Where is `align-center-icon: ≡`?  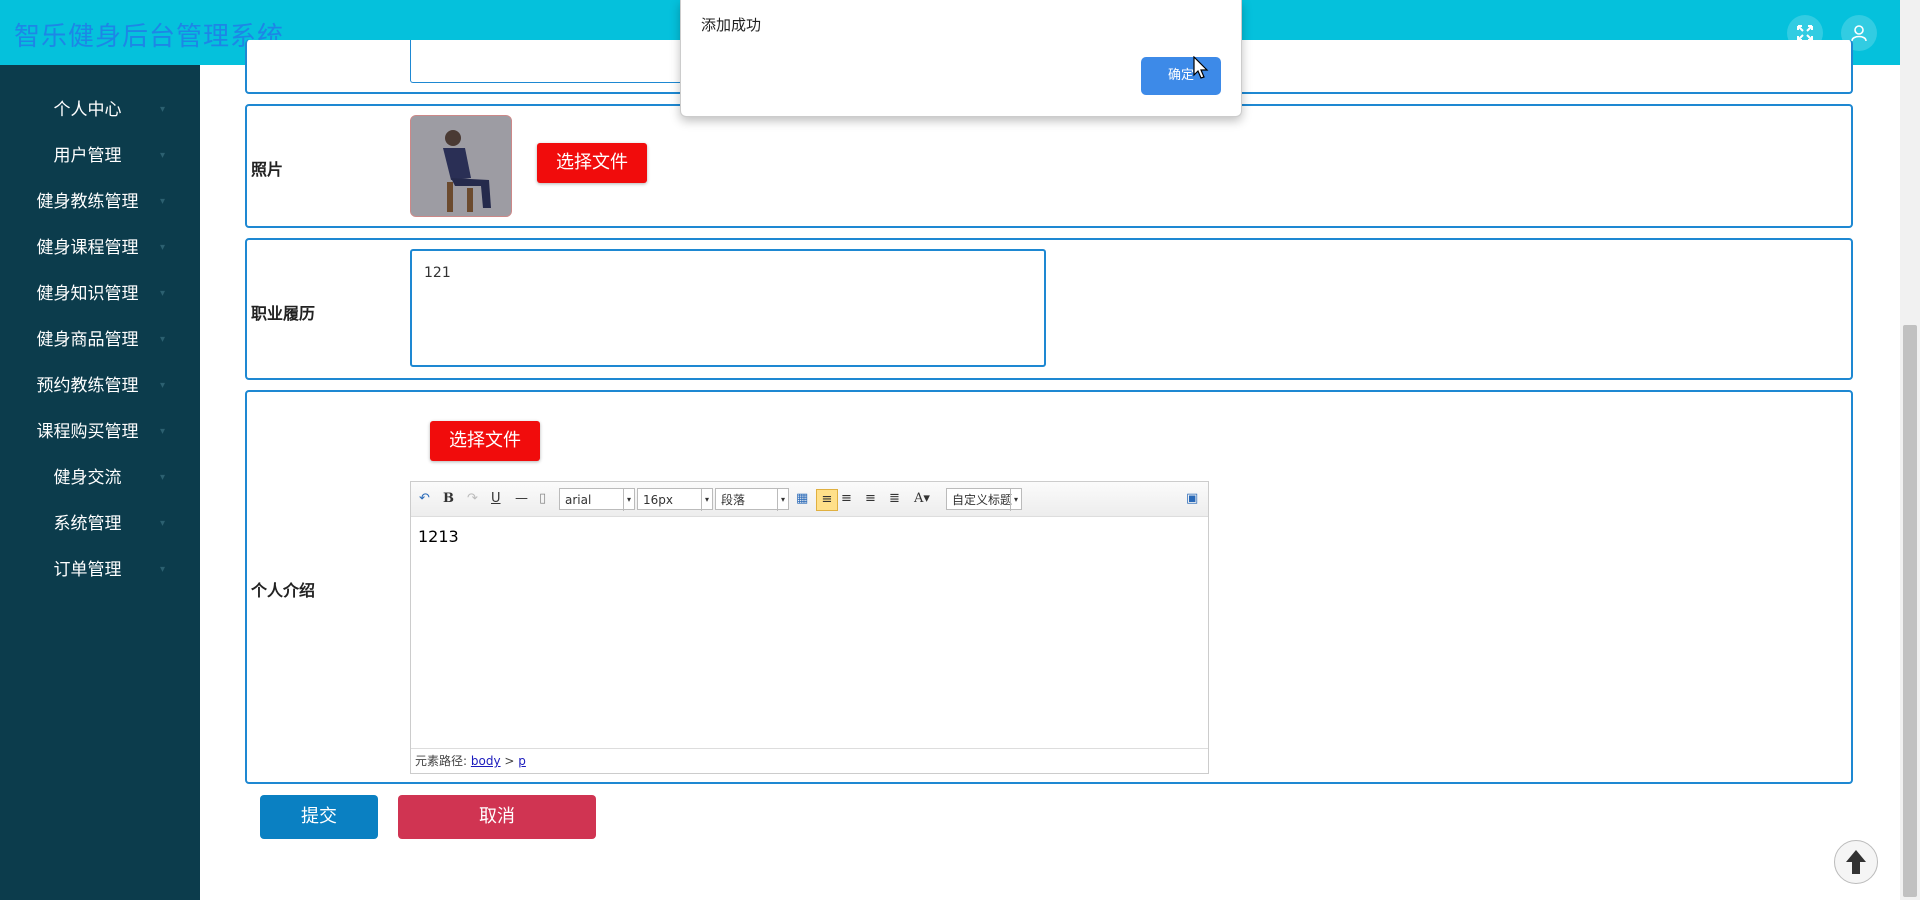
align-center-icon: ≡ is located at coordinates (870, 499).